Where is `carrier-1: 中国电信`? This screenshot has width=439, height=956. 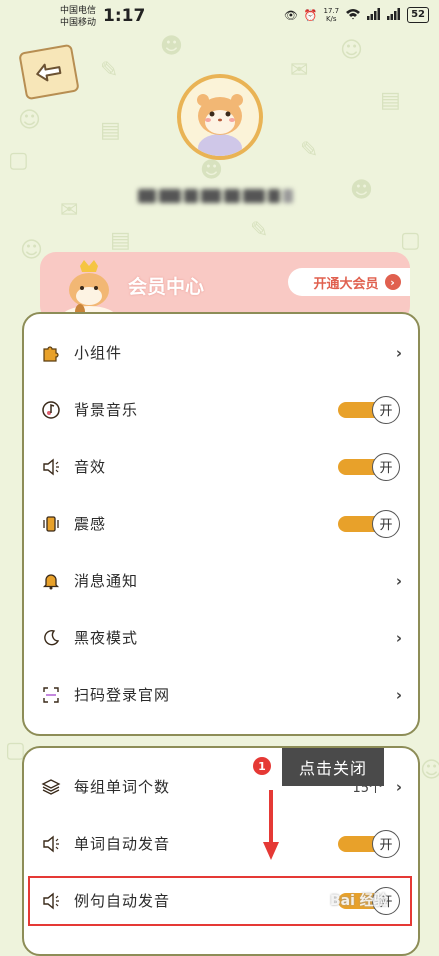
carrier-1: 中国电信 is located at coordinates (78, 11).